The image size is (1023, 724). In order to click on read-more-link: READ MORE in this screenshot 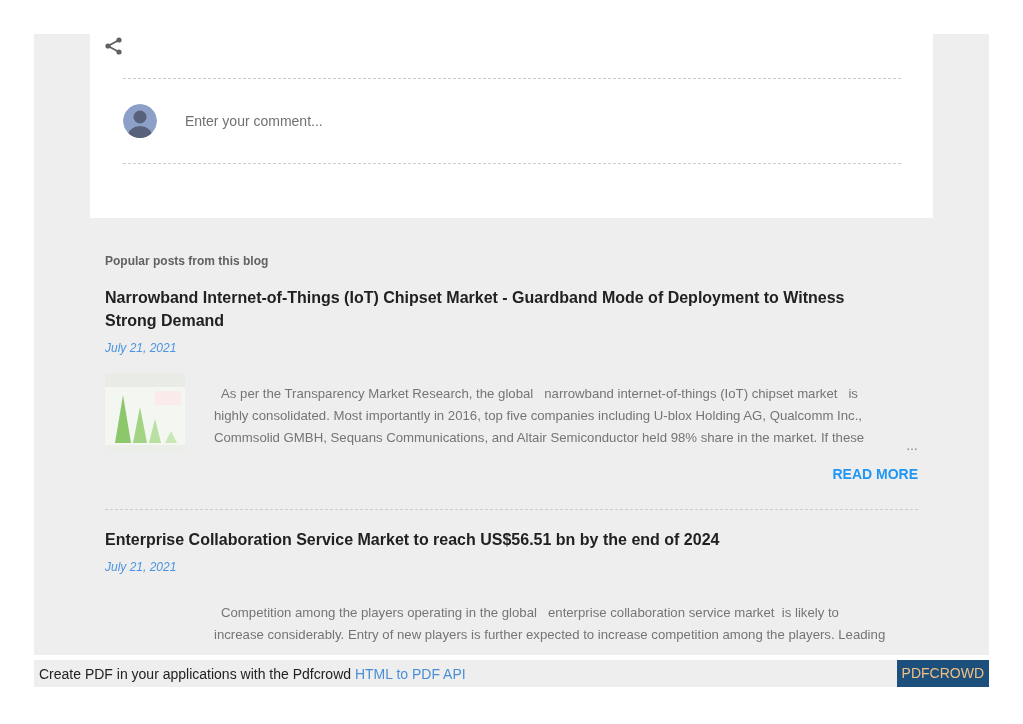, I will do `click(875, 474)`.